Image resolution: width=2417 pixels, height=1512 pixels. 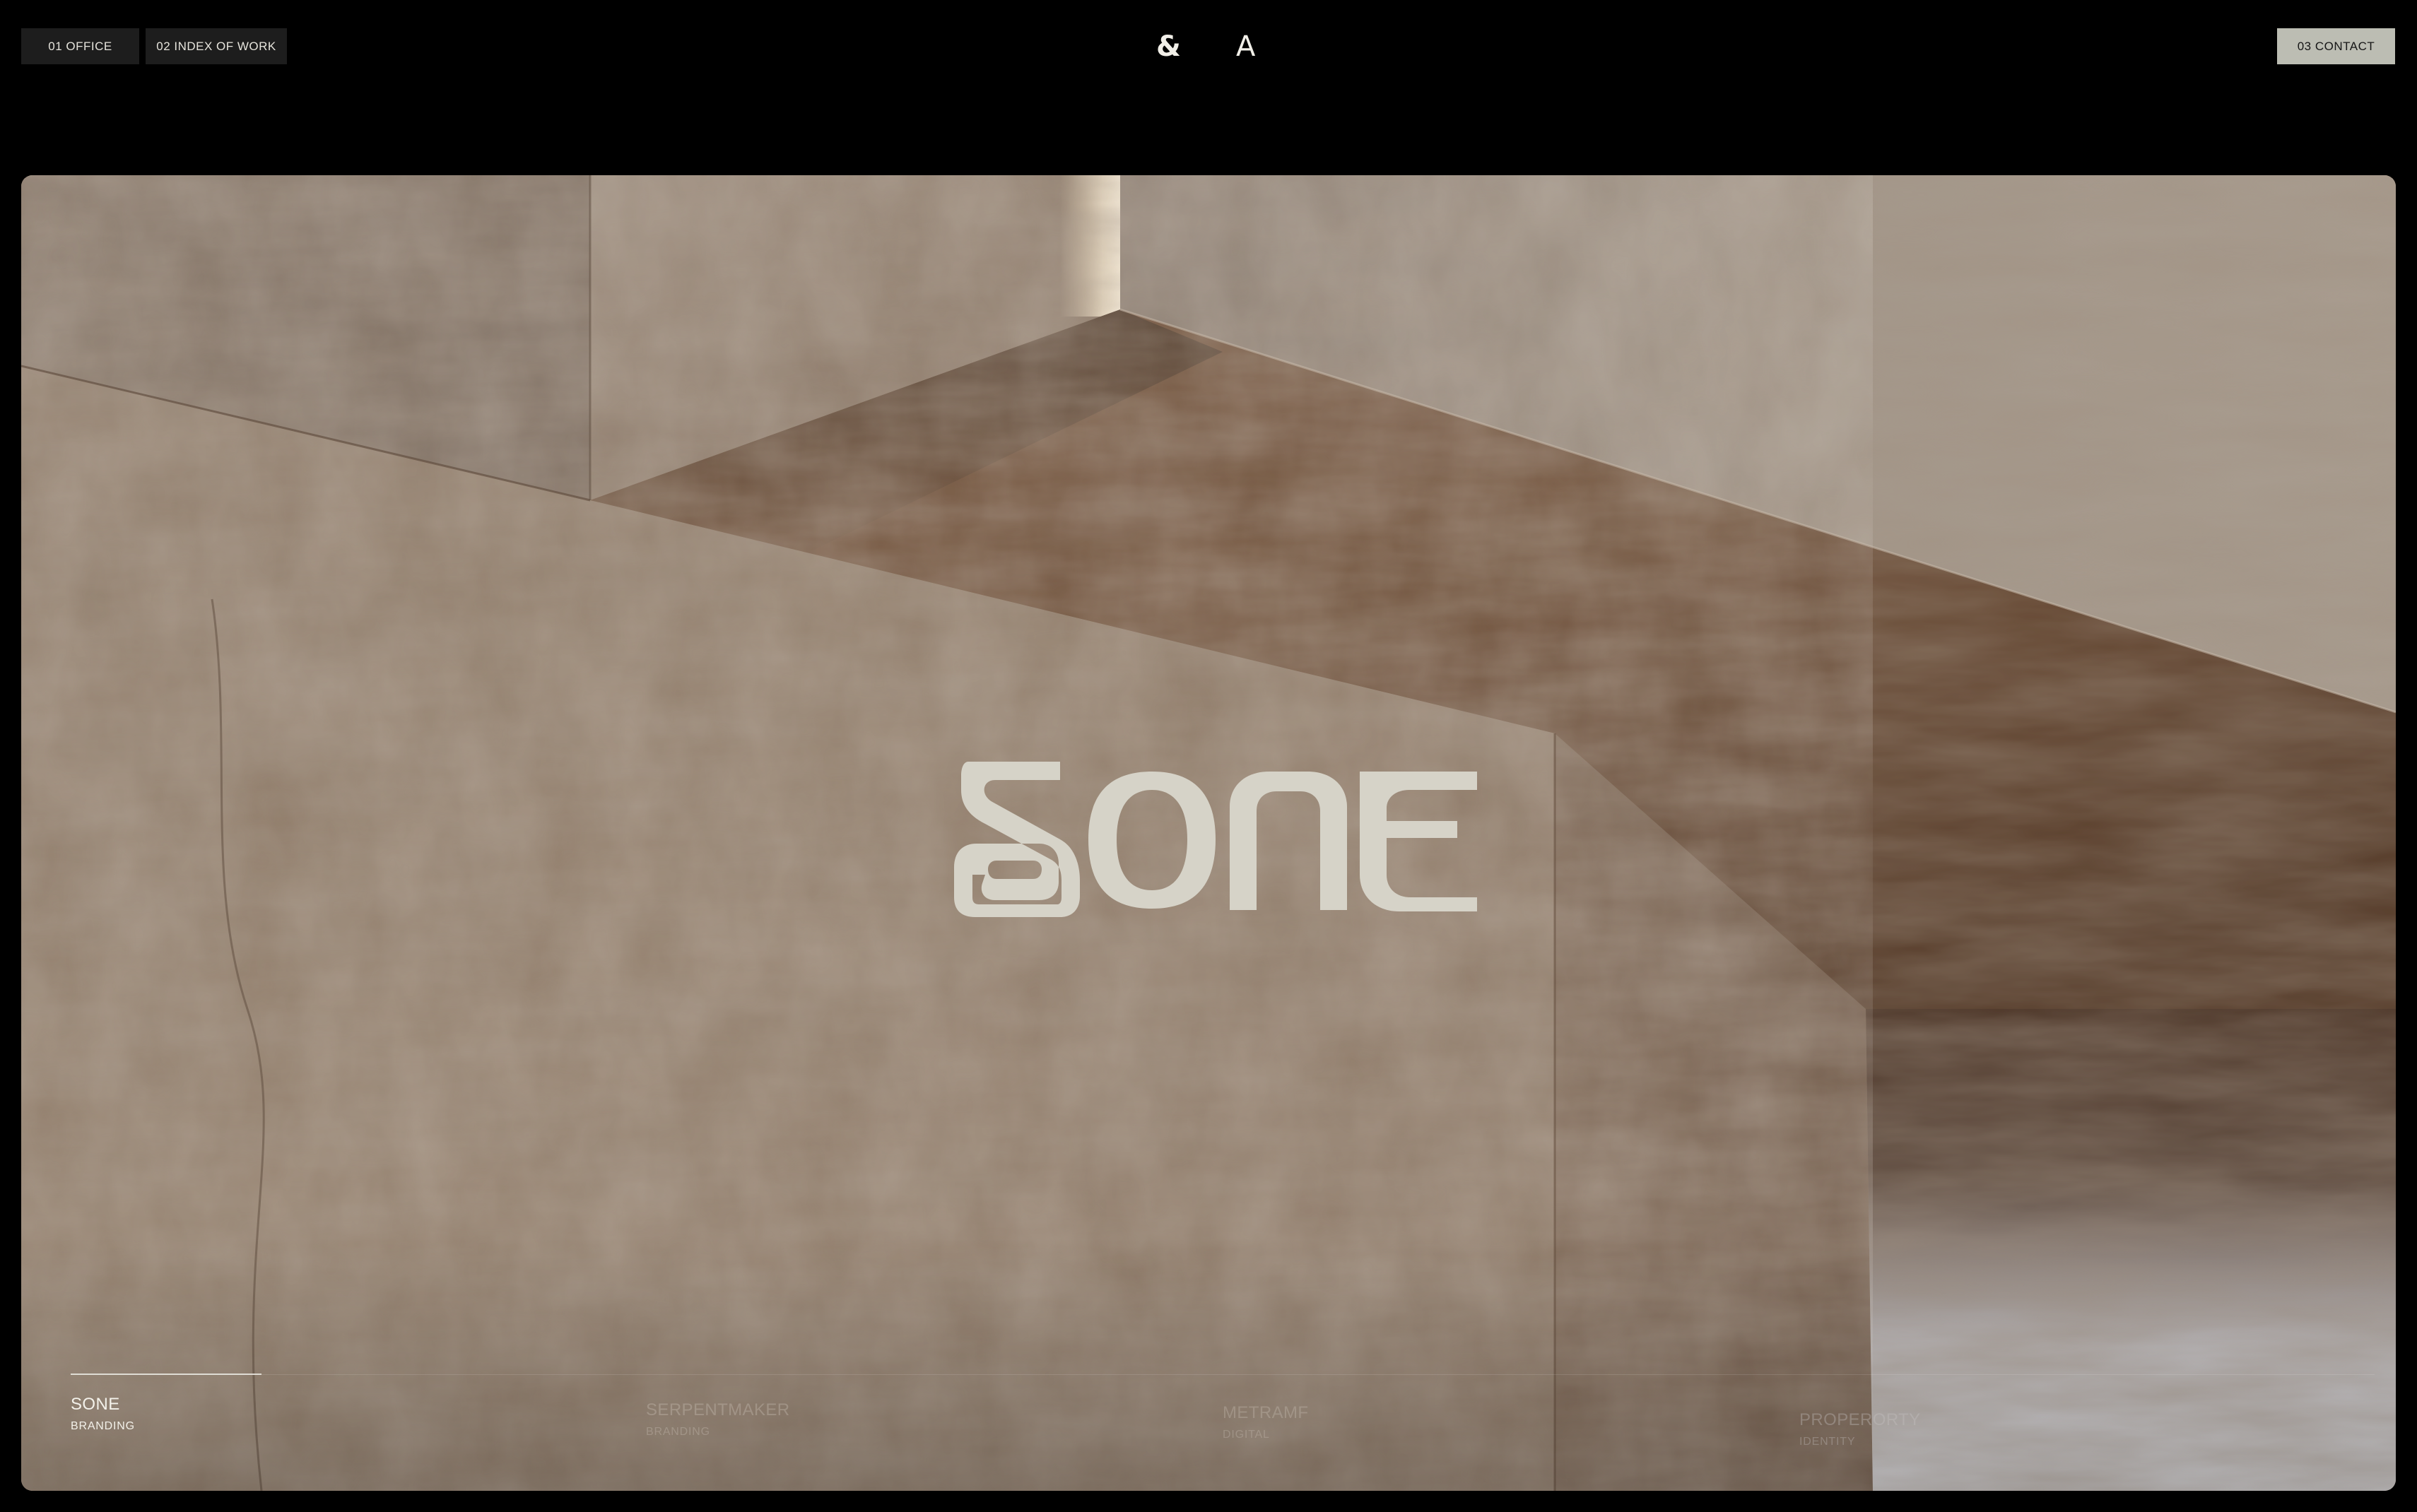 I want to click on project-name: SONE, so click(x=95, y=1404).